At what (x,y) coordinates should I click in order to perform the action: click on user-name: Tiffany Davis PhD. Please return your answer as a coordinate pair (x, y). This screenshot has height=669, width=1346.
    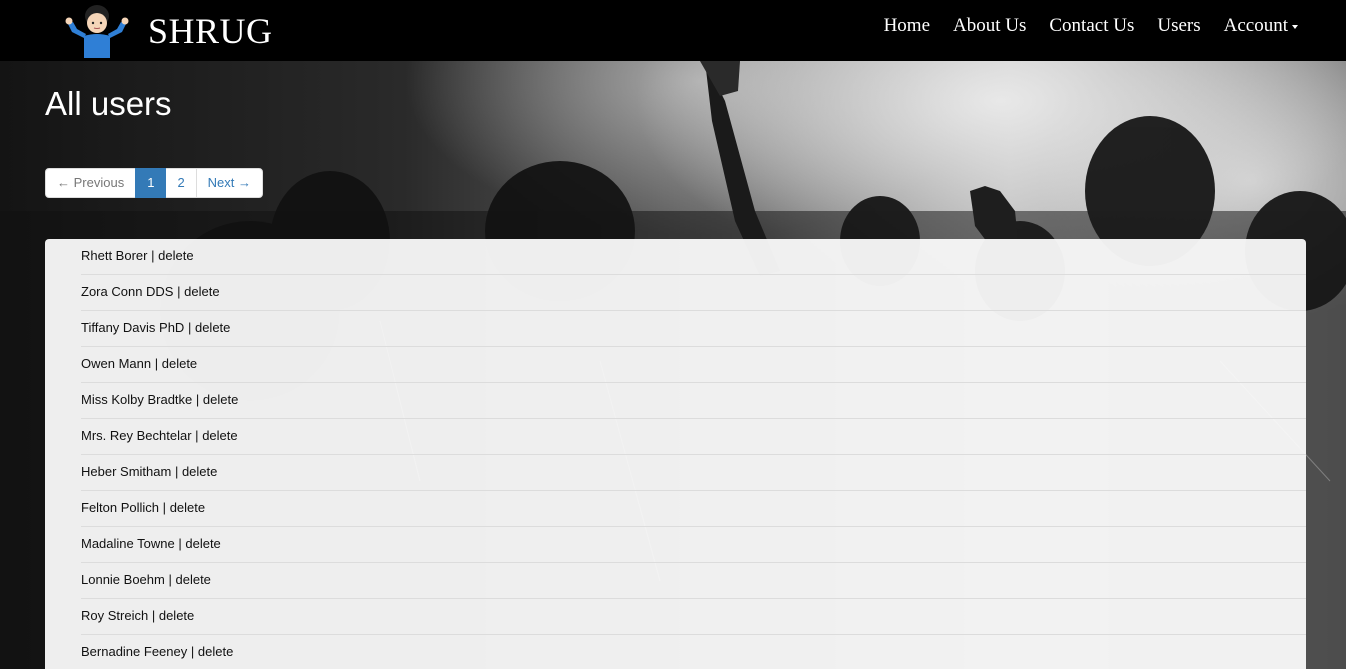
    Looking at the image, I should click on (132, 327).